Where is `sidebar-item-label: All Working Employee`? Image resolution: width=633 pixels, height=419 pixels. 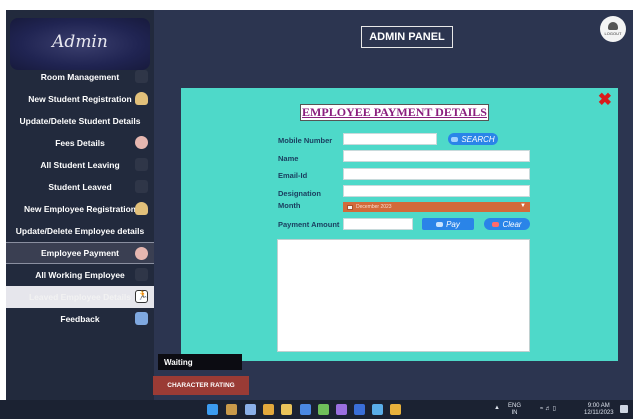 sidebar-item-label: All Working Employee is located at coordinates (80, 275).